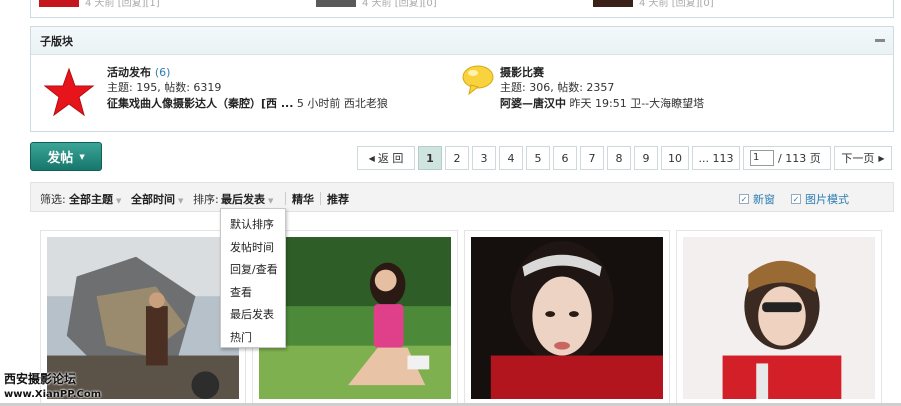 The image size is (901, 406). I want to click on image-mode-toggle: ✓ 图片模式, so click(820, 199).